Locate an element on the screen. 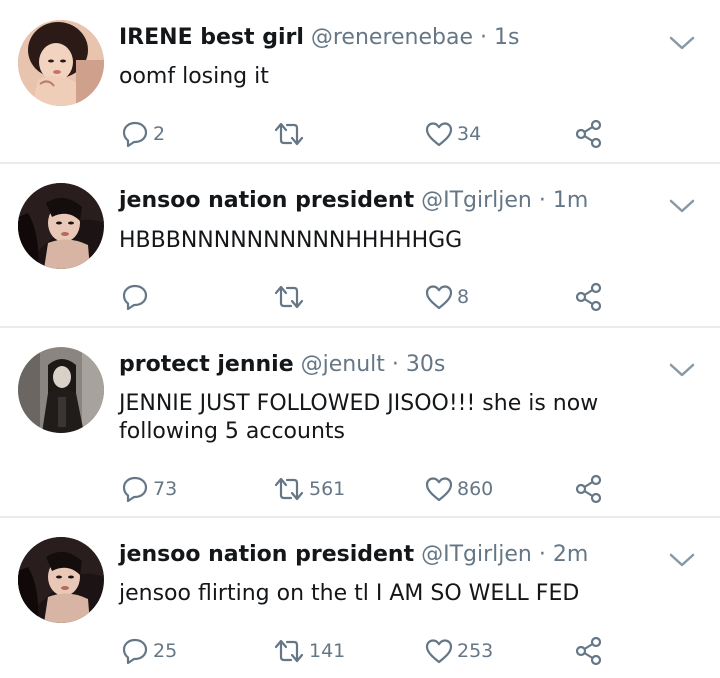  tweet-header: protect jennie @jenult · 30s is located at coordinates (282, 365).